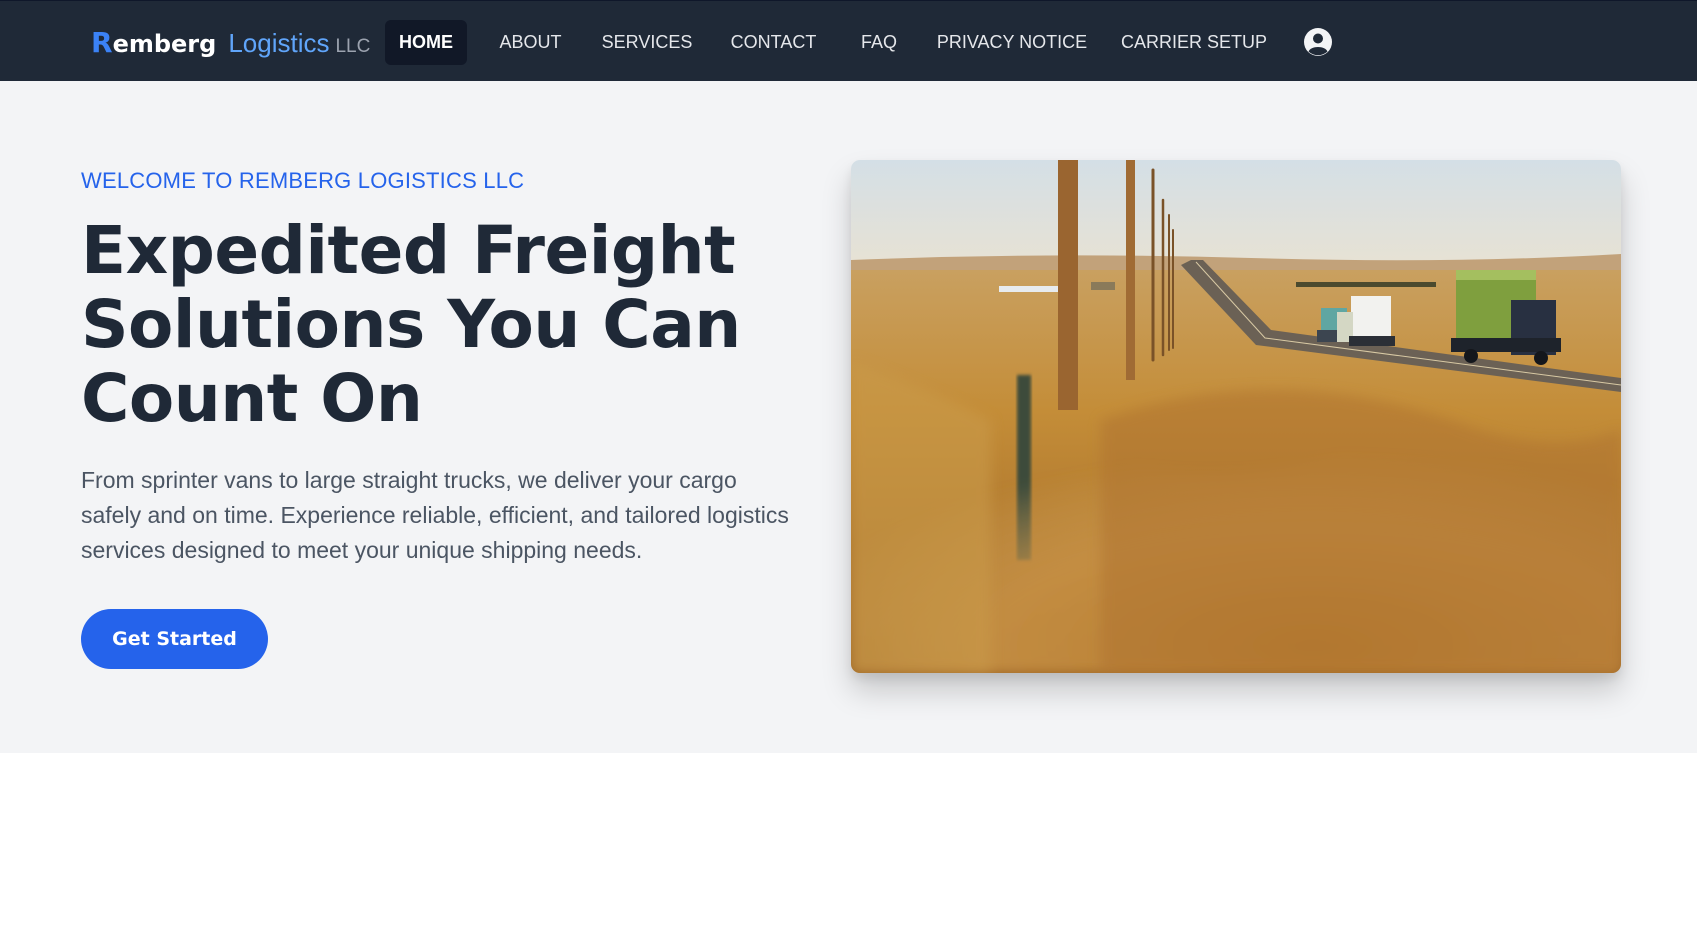 The height and width of the screenshot is (928, 1697). Describe the element at coordinates (773, 42) in the screenshot. I see `nav-contact: CONTACT` at that location.